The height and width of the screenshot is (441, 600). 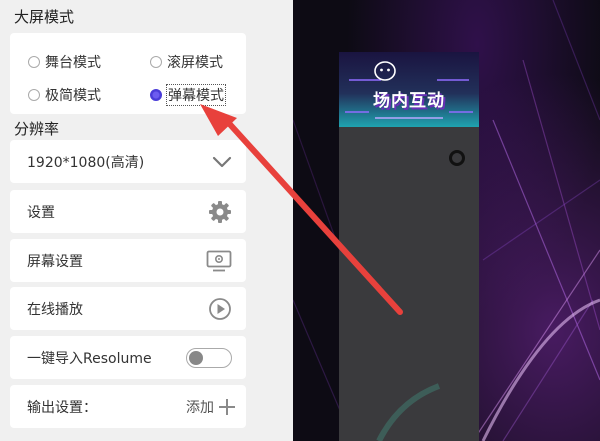 I want to click on resolume-toggle, so click(x=209, y=357).